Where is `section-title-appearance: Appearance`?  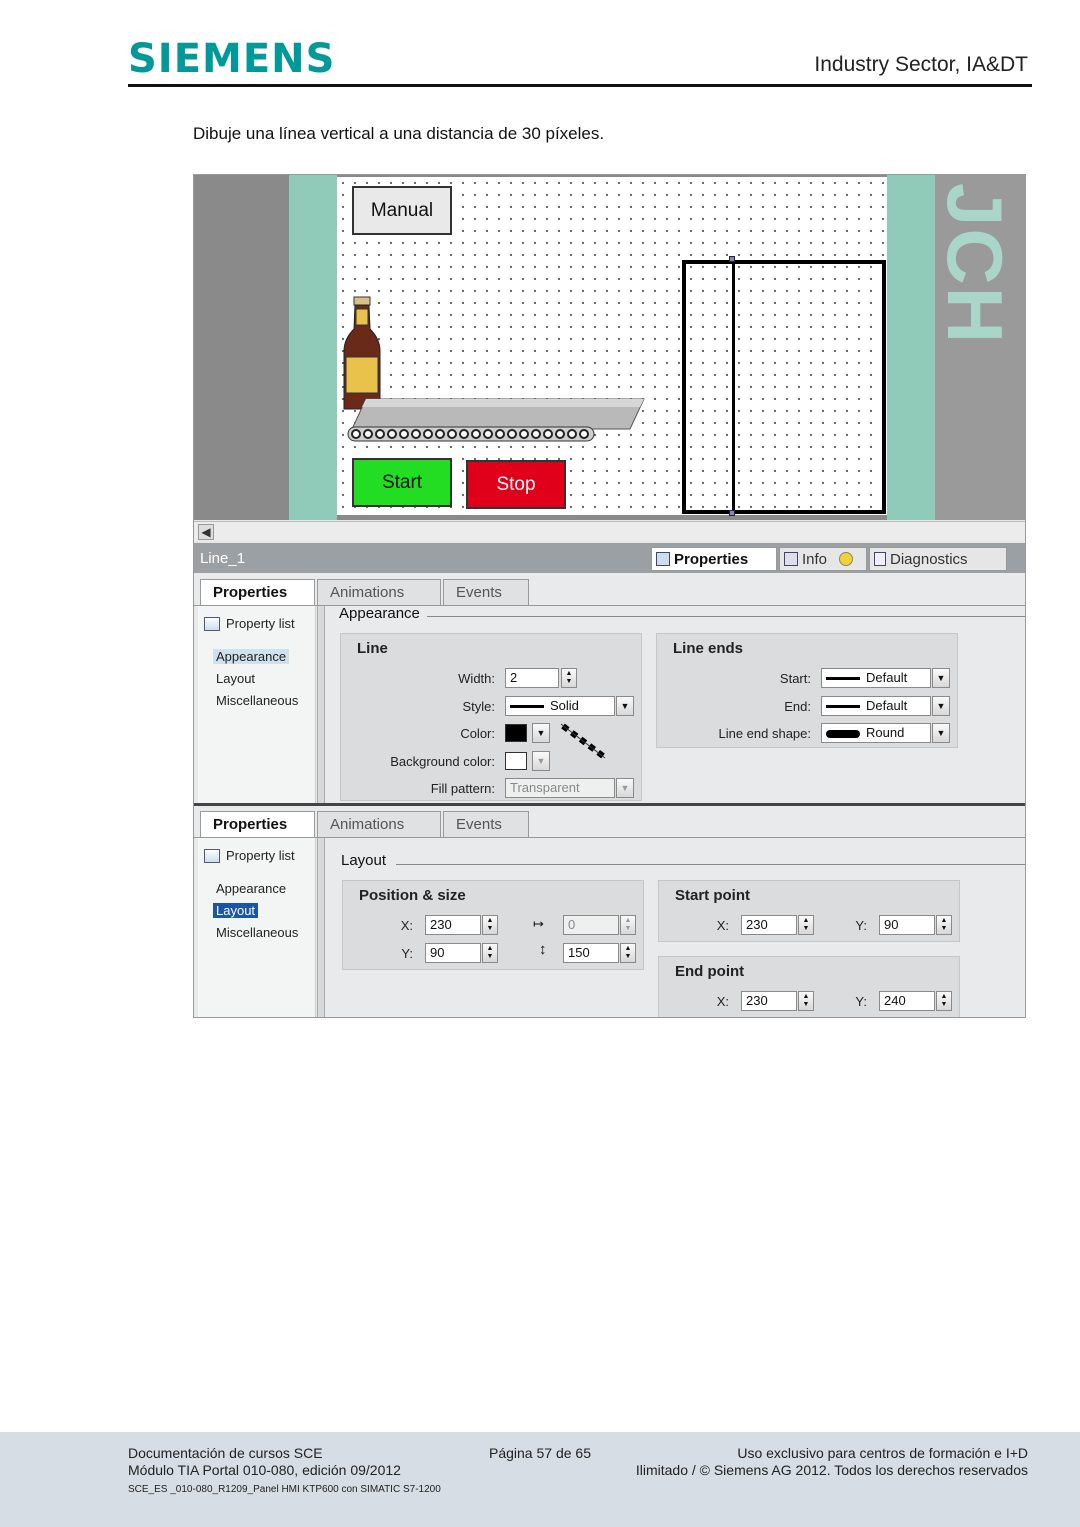
section-title-appearance: Appearance is located at coordinates (379, 613).